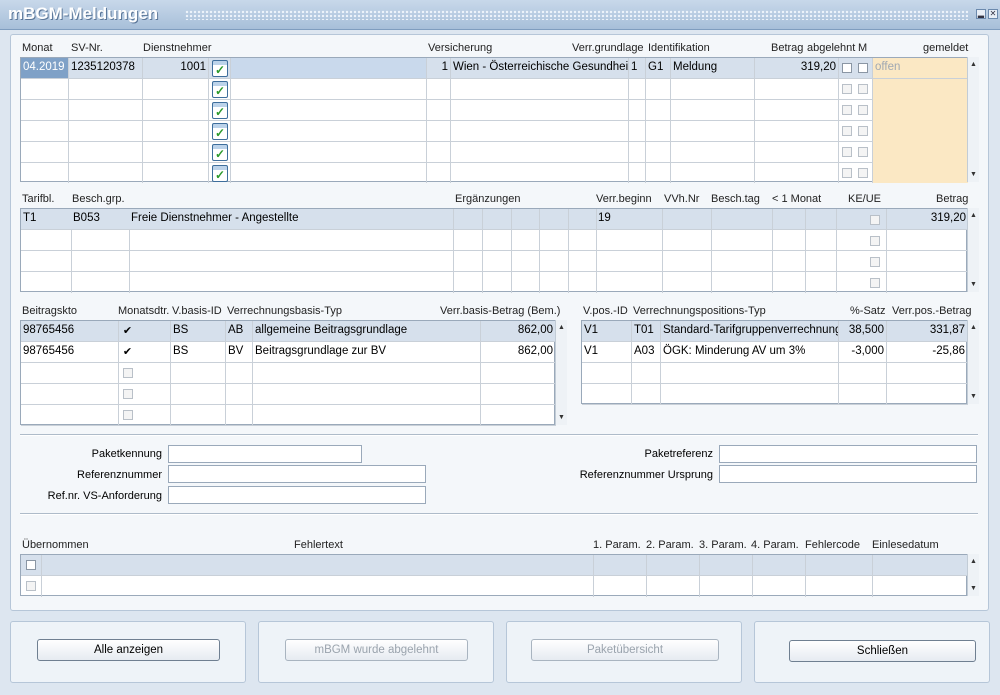  I want to click on cell-vbtyp: allgemeine Beitragsgrundlage, so click(367, 331).